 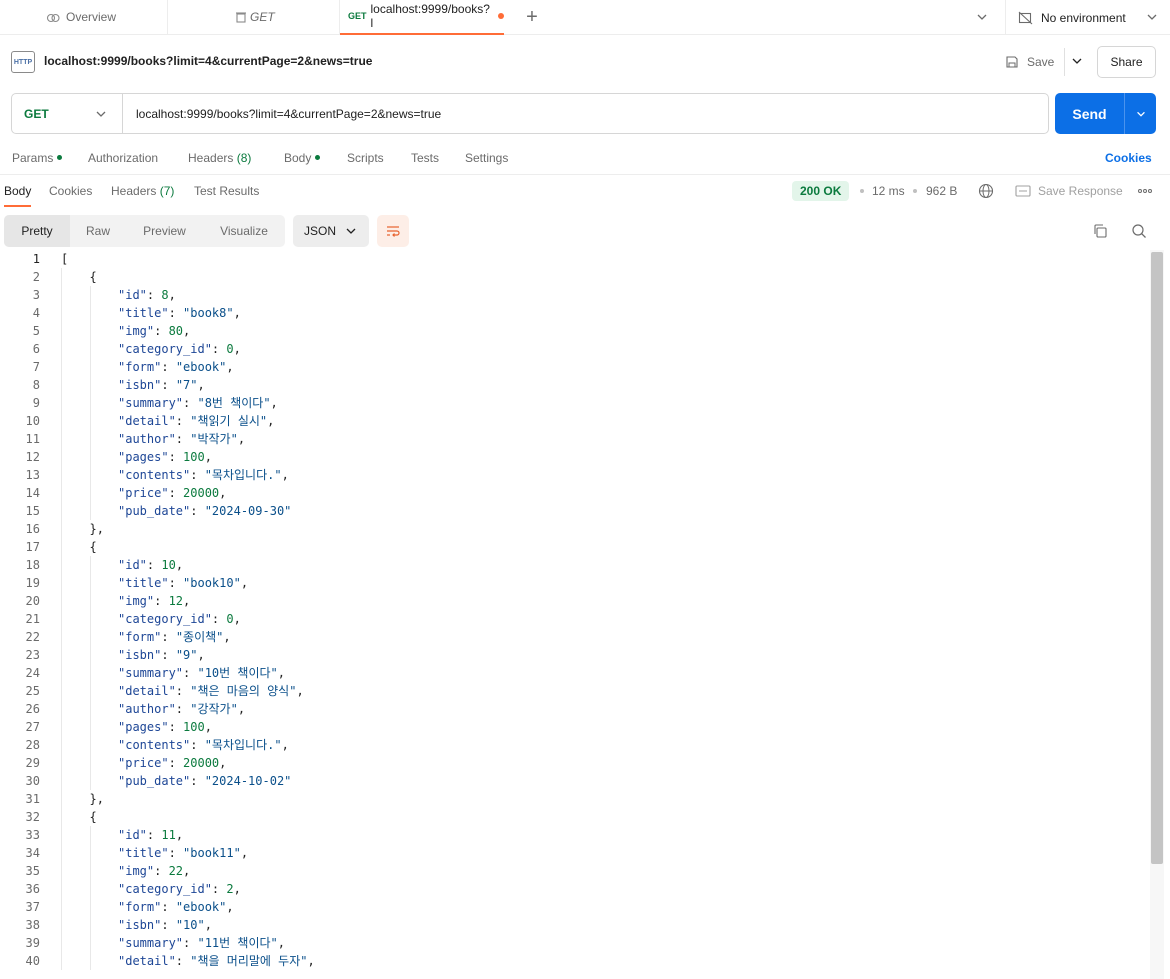 I want to click on save-icon, so click(x=1012, y=62).